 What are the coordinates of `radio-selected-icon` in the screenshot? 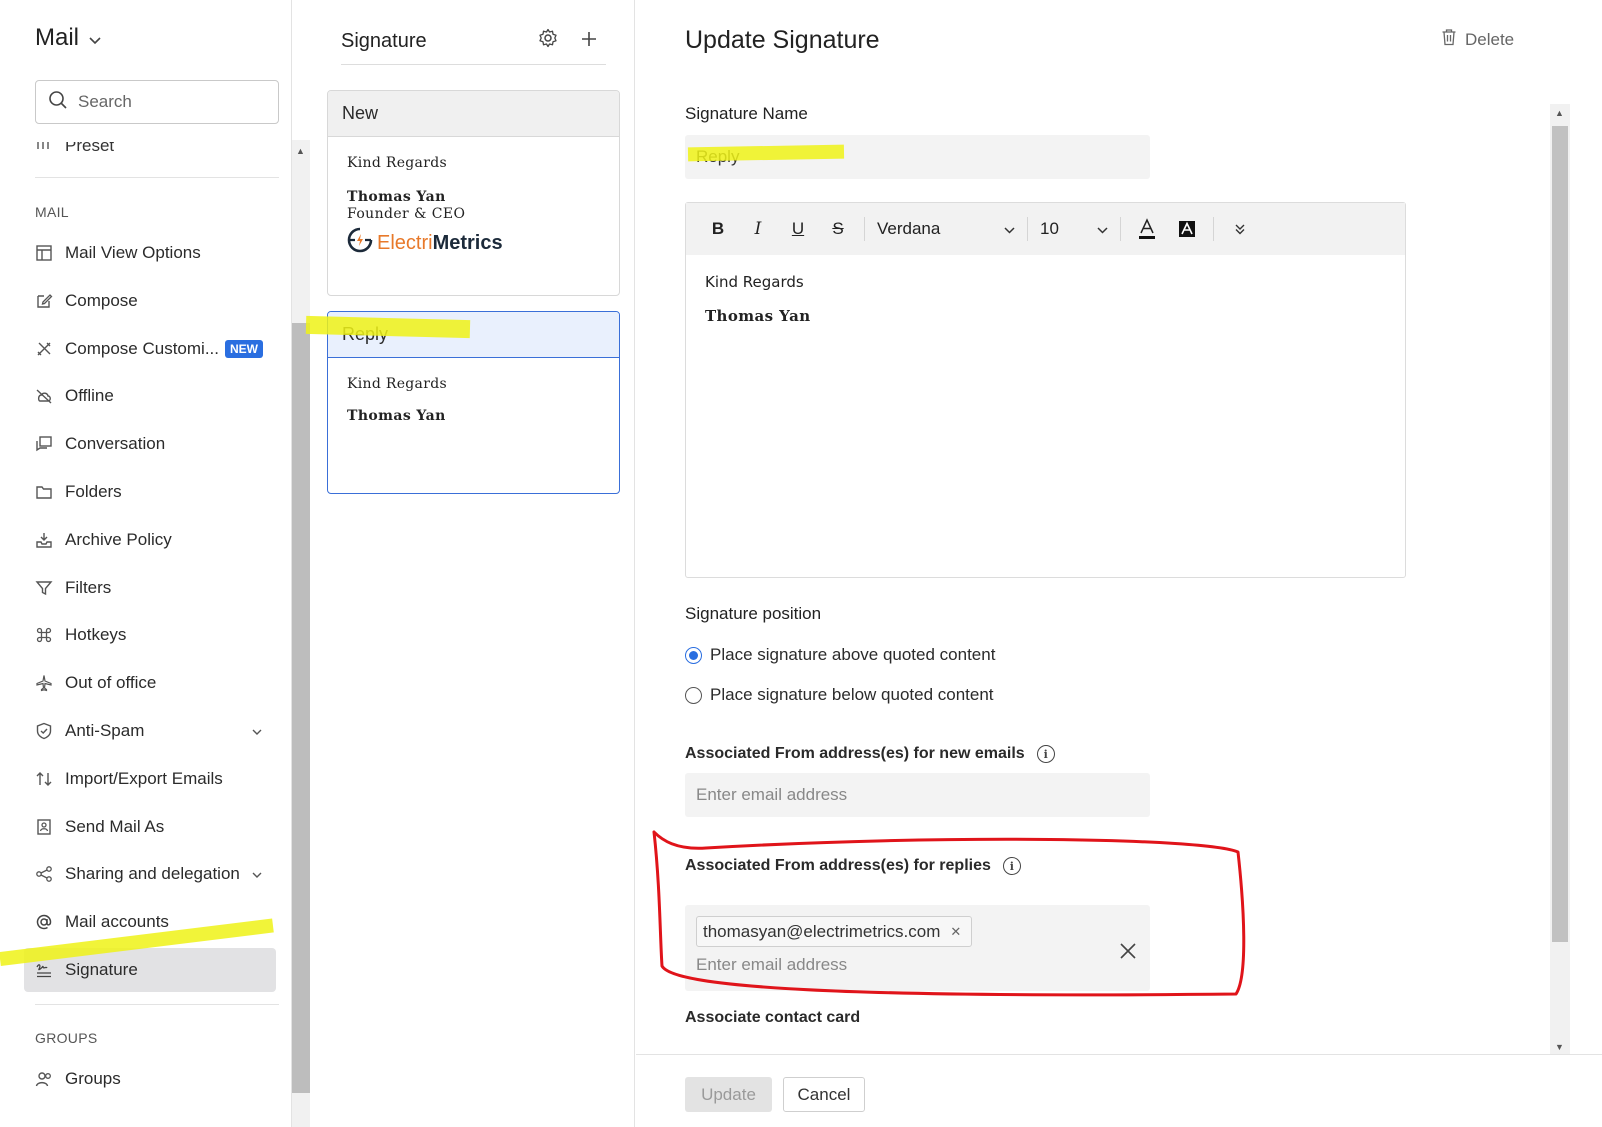 It's located at (693, 655).